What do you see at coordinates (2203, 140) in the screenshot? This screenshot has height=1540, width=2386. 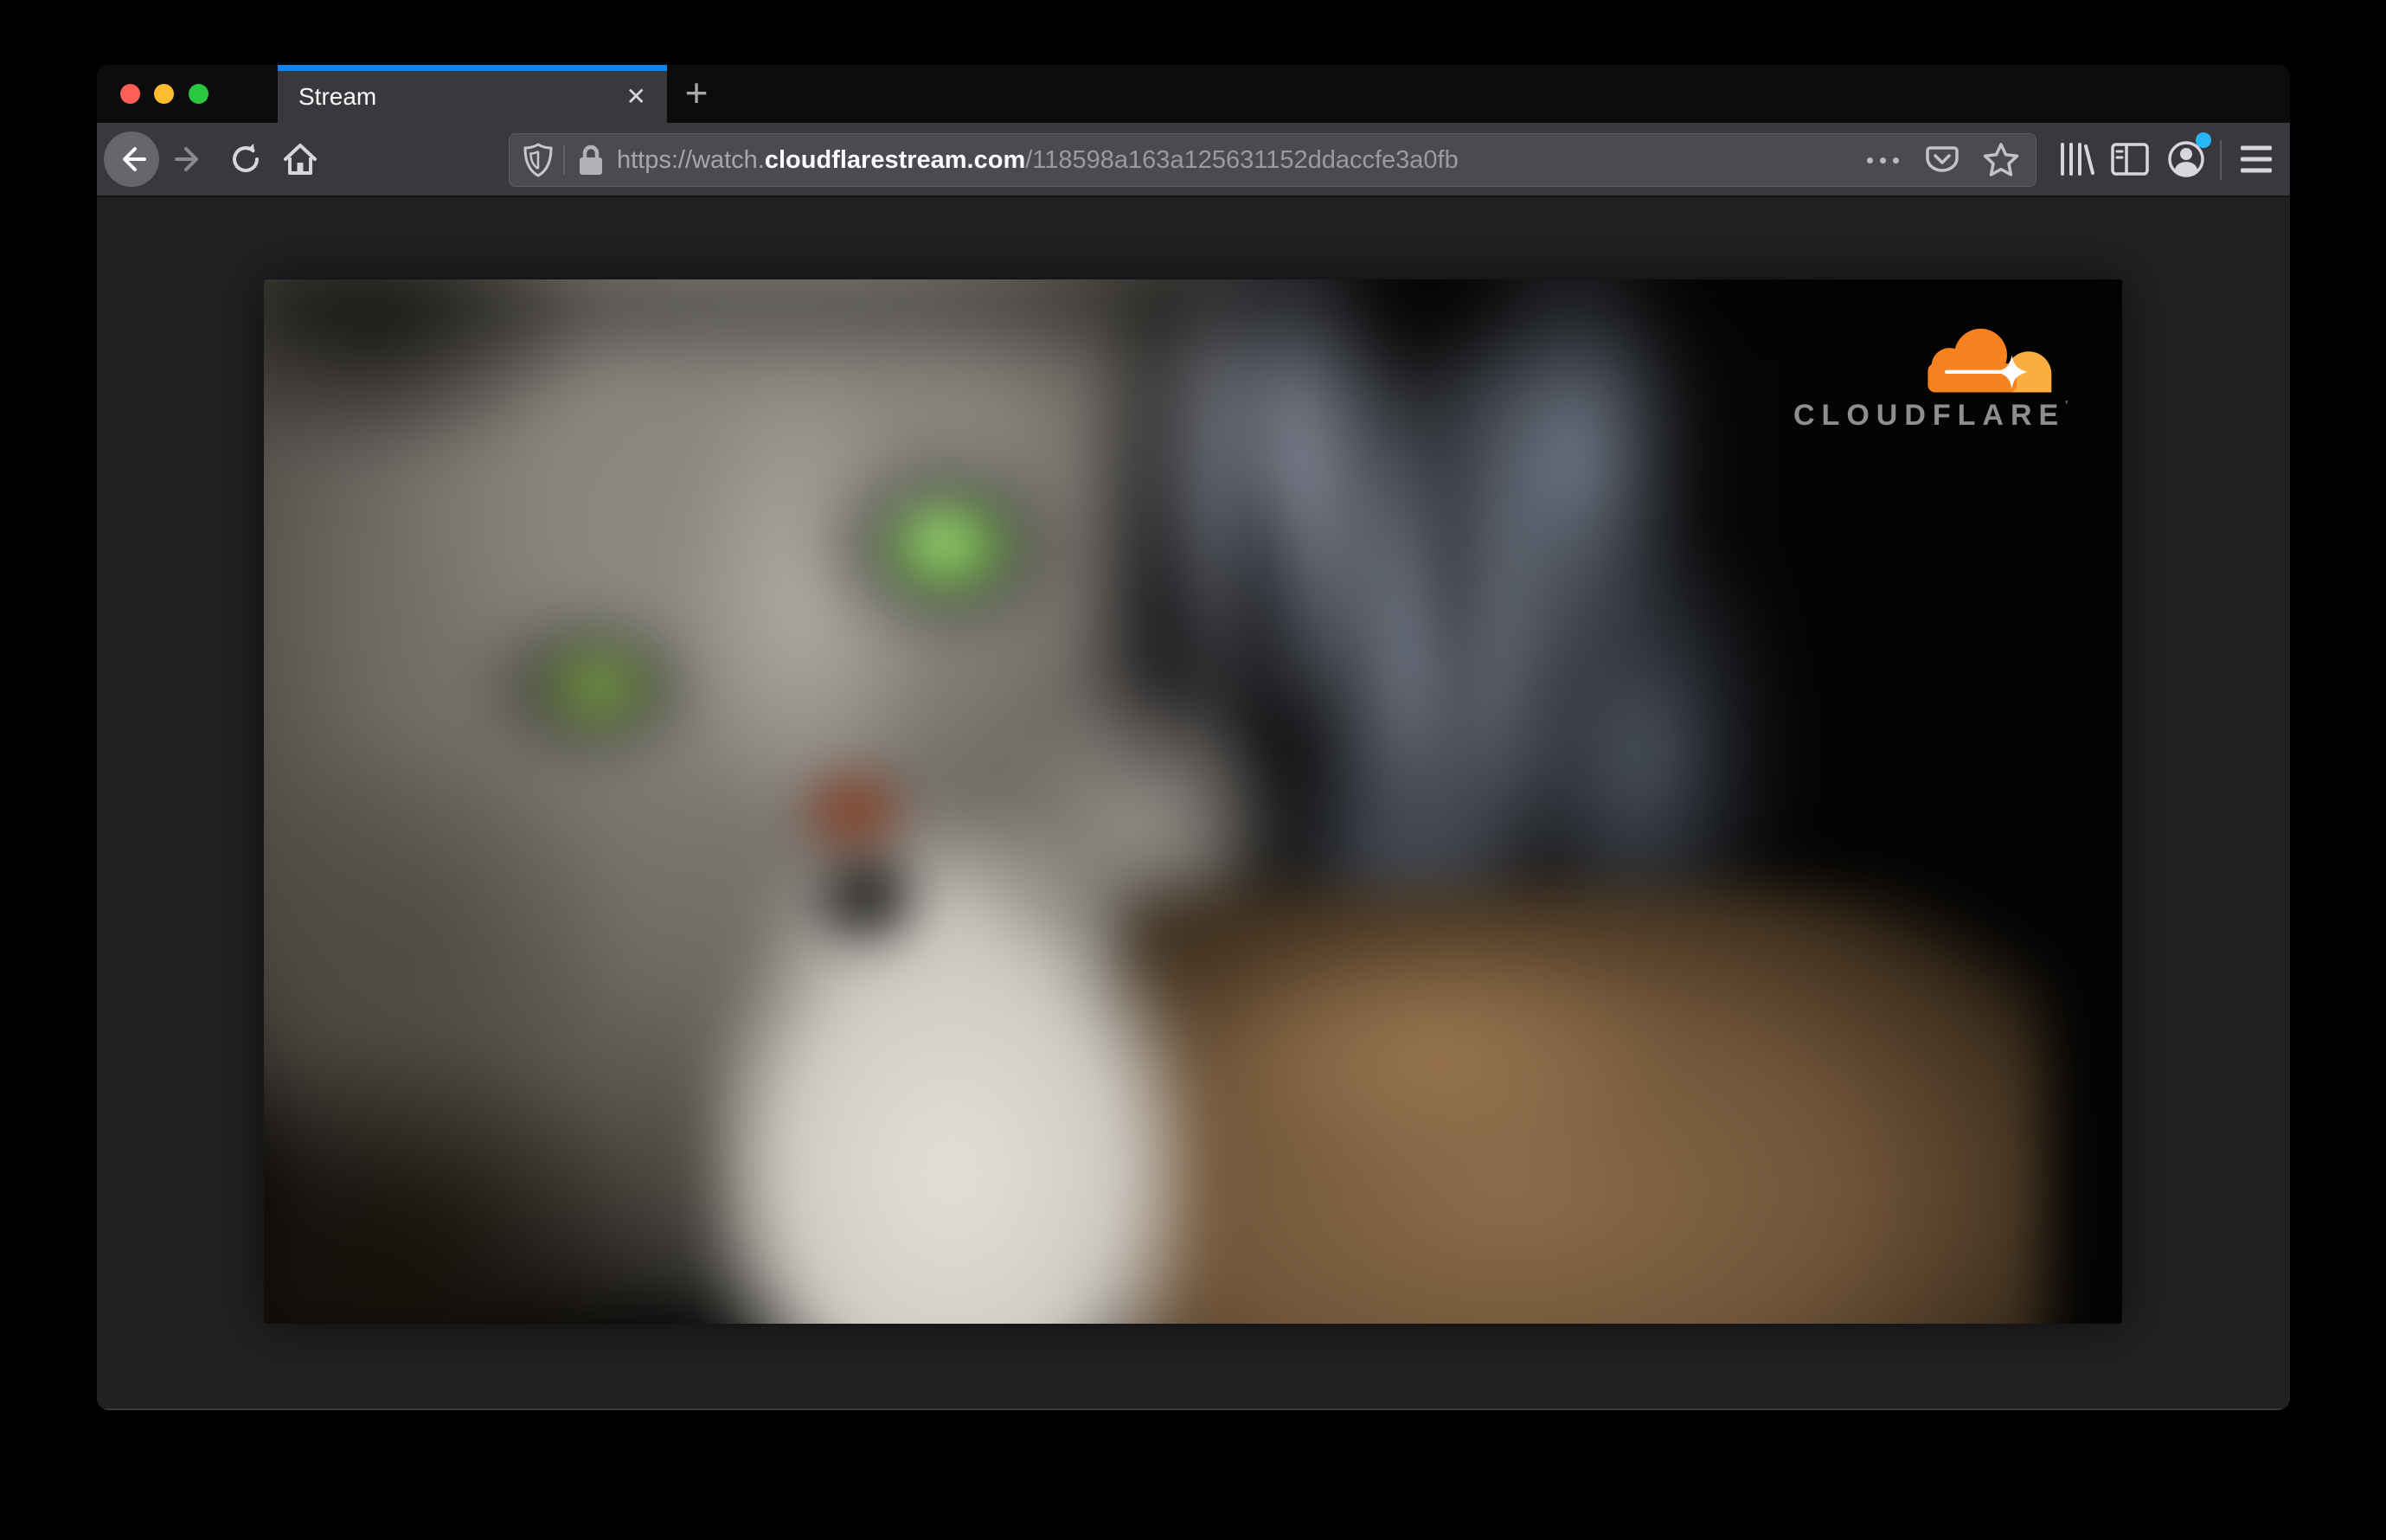 I see `account-notification-dot` at bounding box center [2203, 140].